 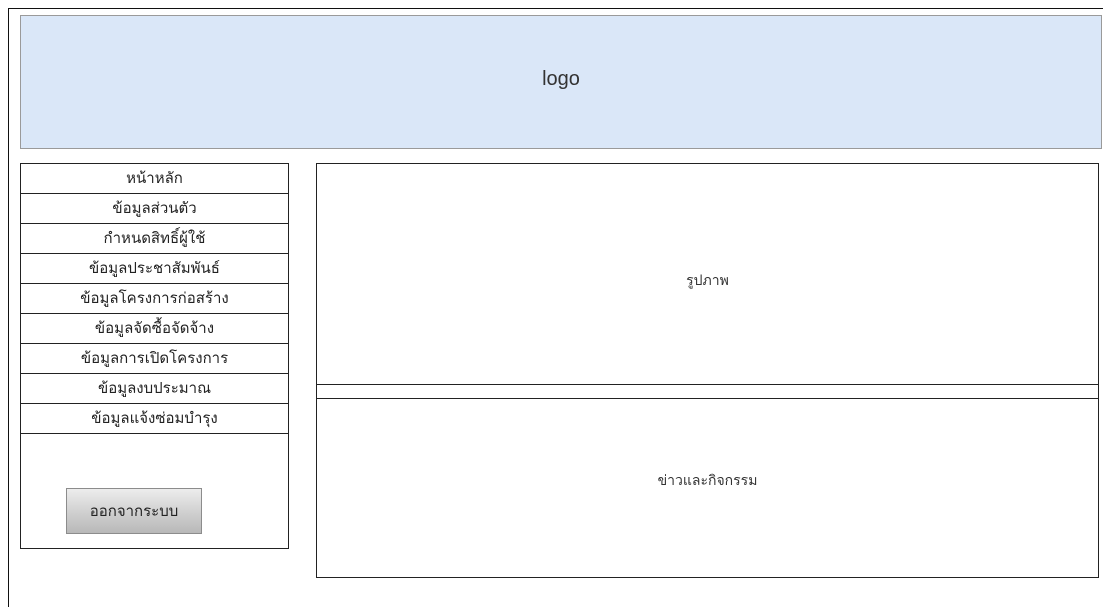 I want to click on sidebar-item-maintenance-requests: ข้อมูลแจ้งซ่อมบำรุง, so click(x=154, y=419).